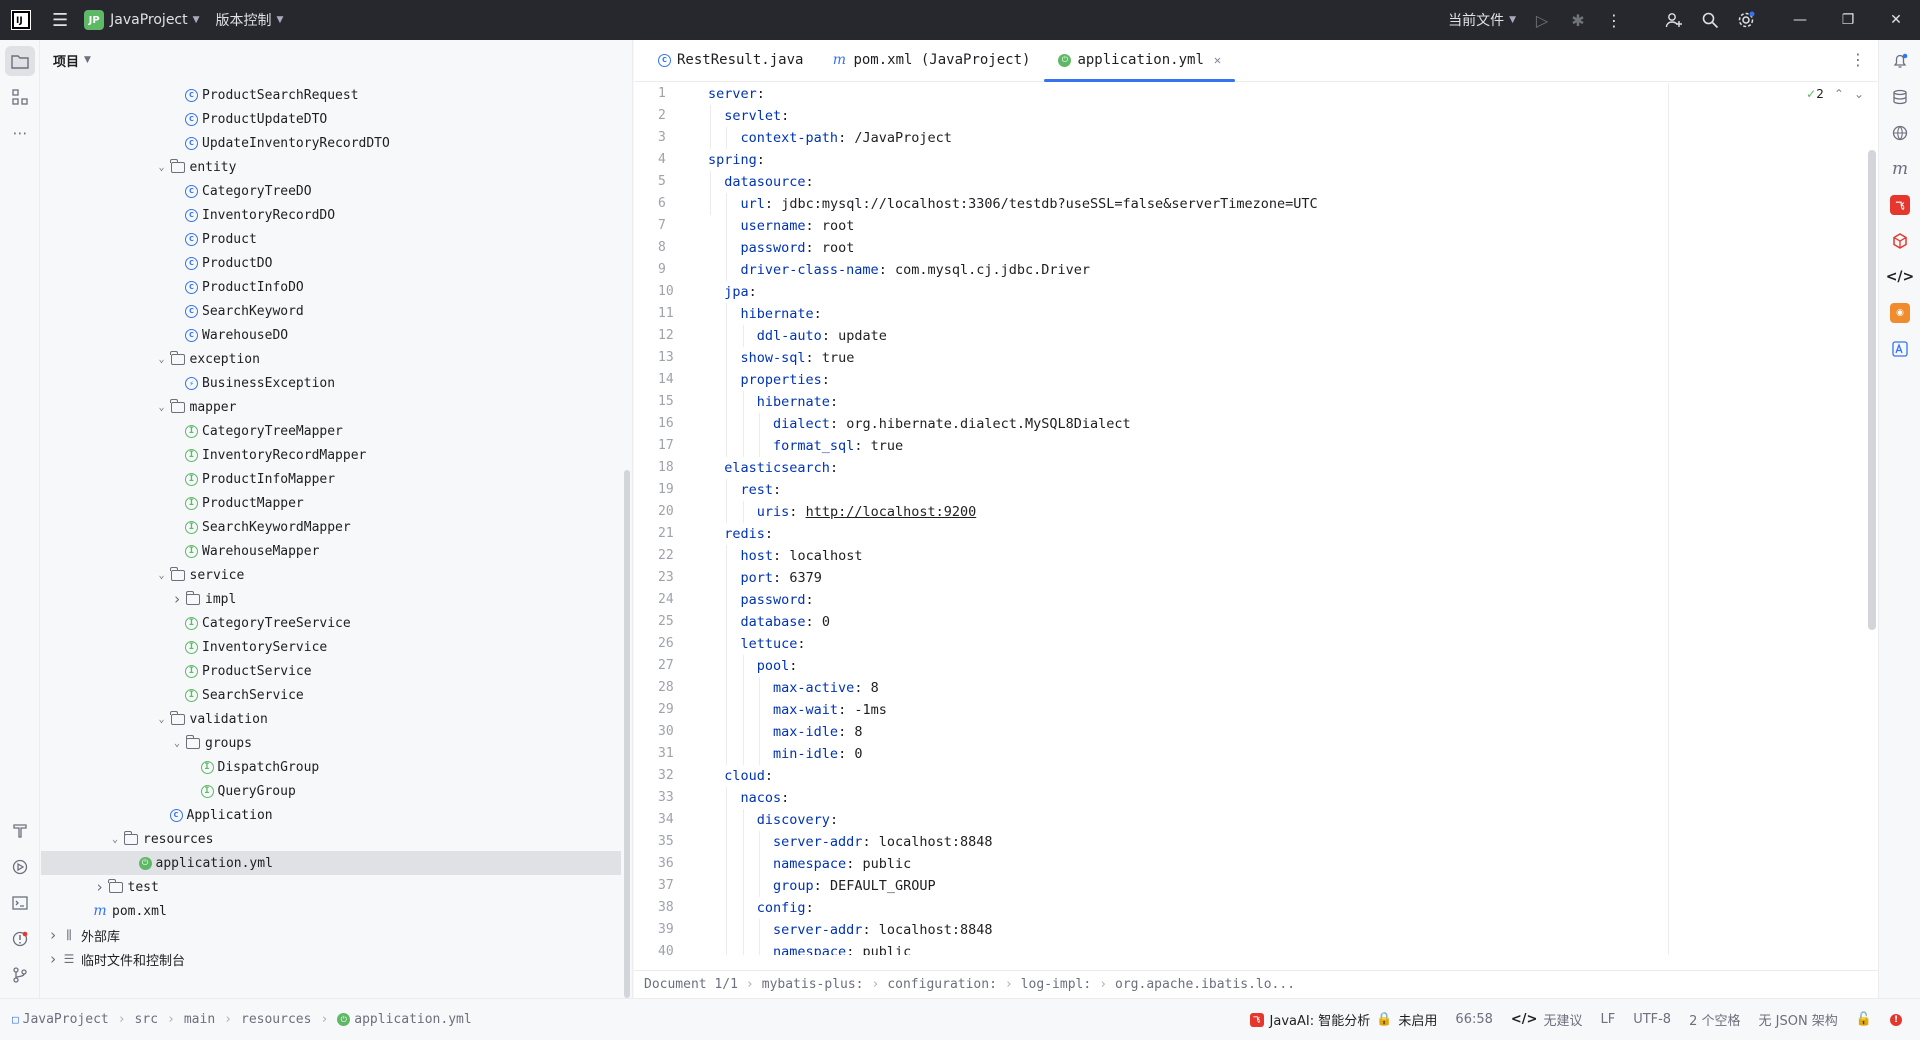 Image resolution: width=1920 pixels, height=1040 pixels. I want to click on project-switcher: JP JavaProject ▼, so click(141, 20).